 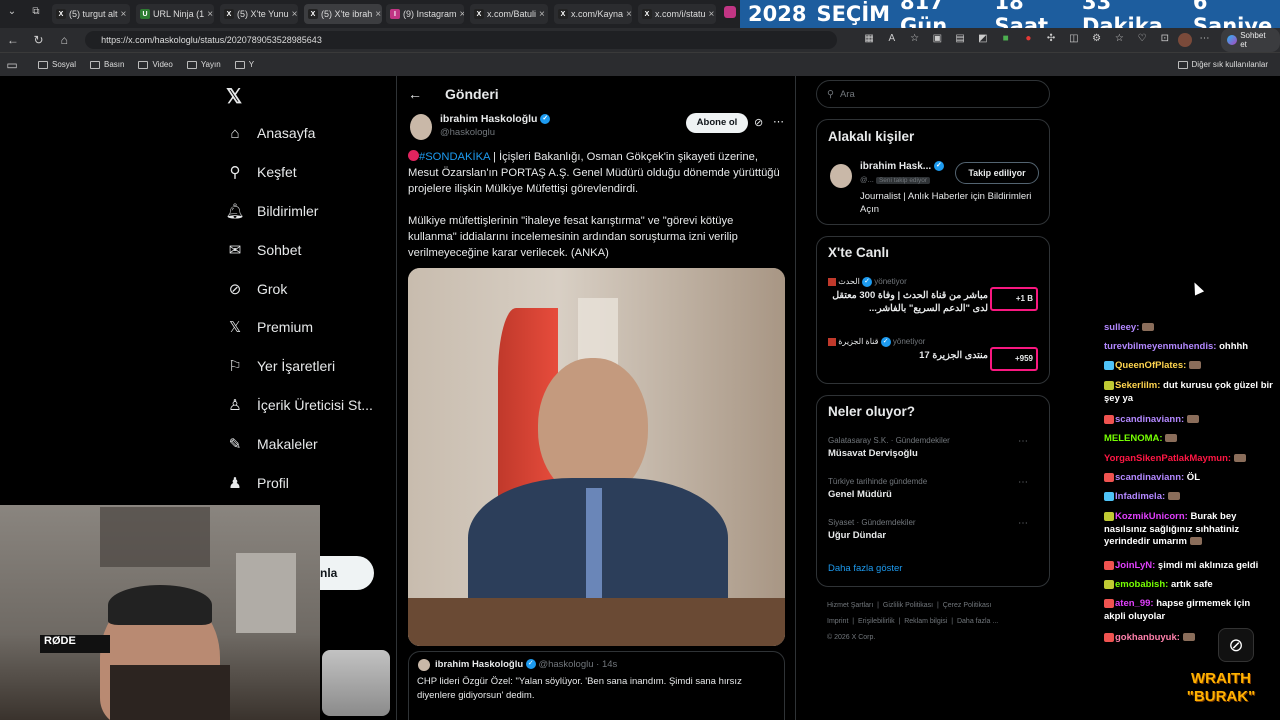 What do you see at coordinates (1189, 478) in the screenshot?
I see `chat-message: scandinaviann: ÖL` at bounding box center [1189, 478].